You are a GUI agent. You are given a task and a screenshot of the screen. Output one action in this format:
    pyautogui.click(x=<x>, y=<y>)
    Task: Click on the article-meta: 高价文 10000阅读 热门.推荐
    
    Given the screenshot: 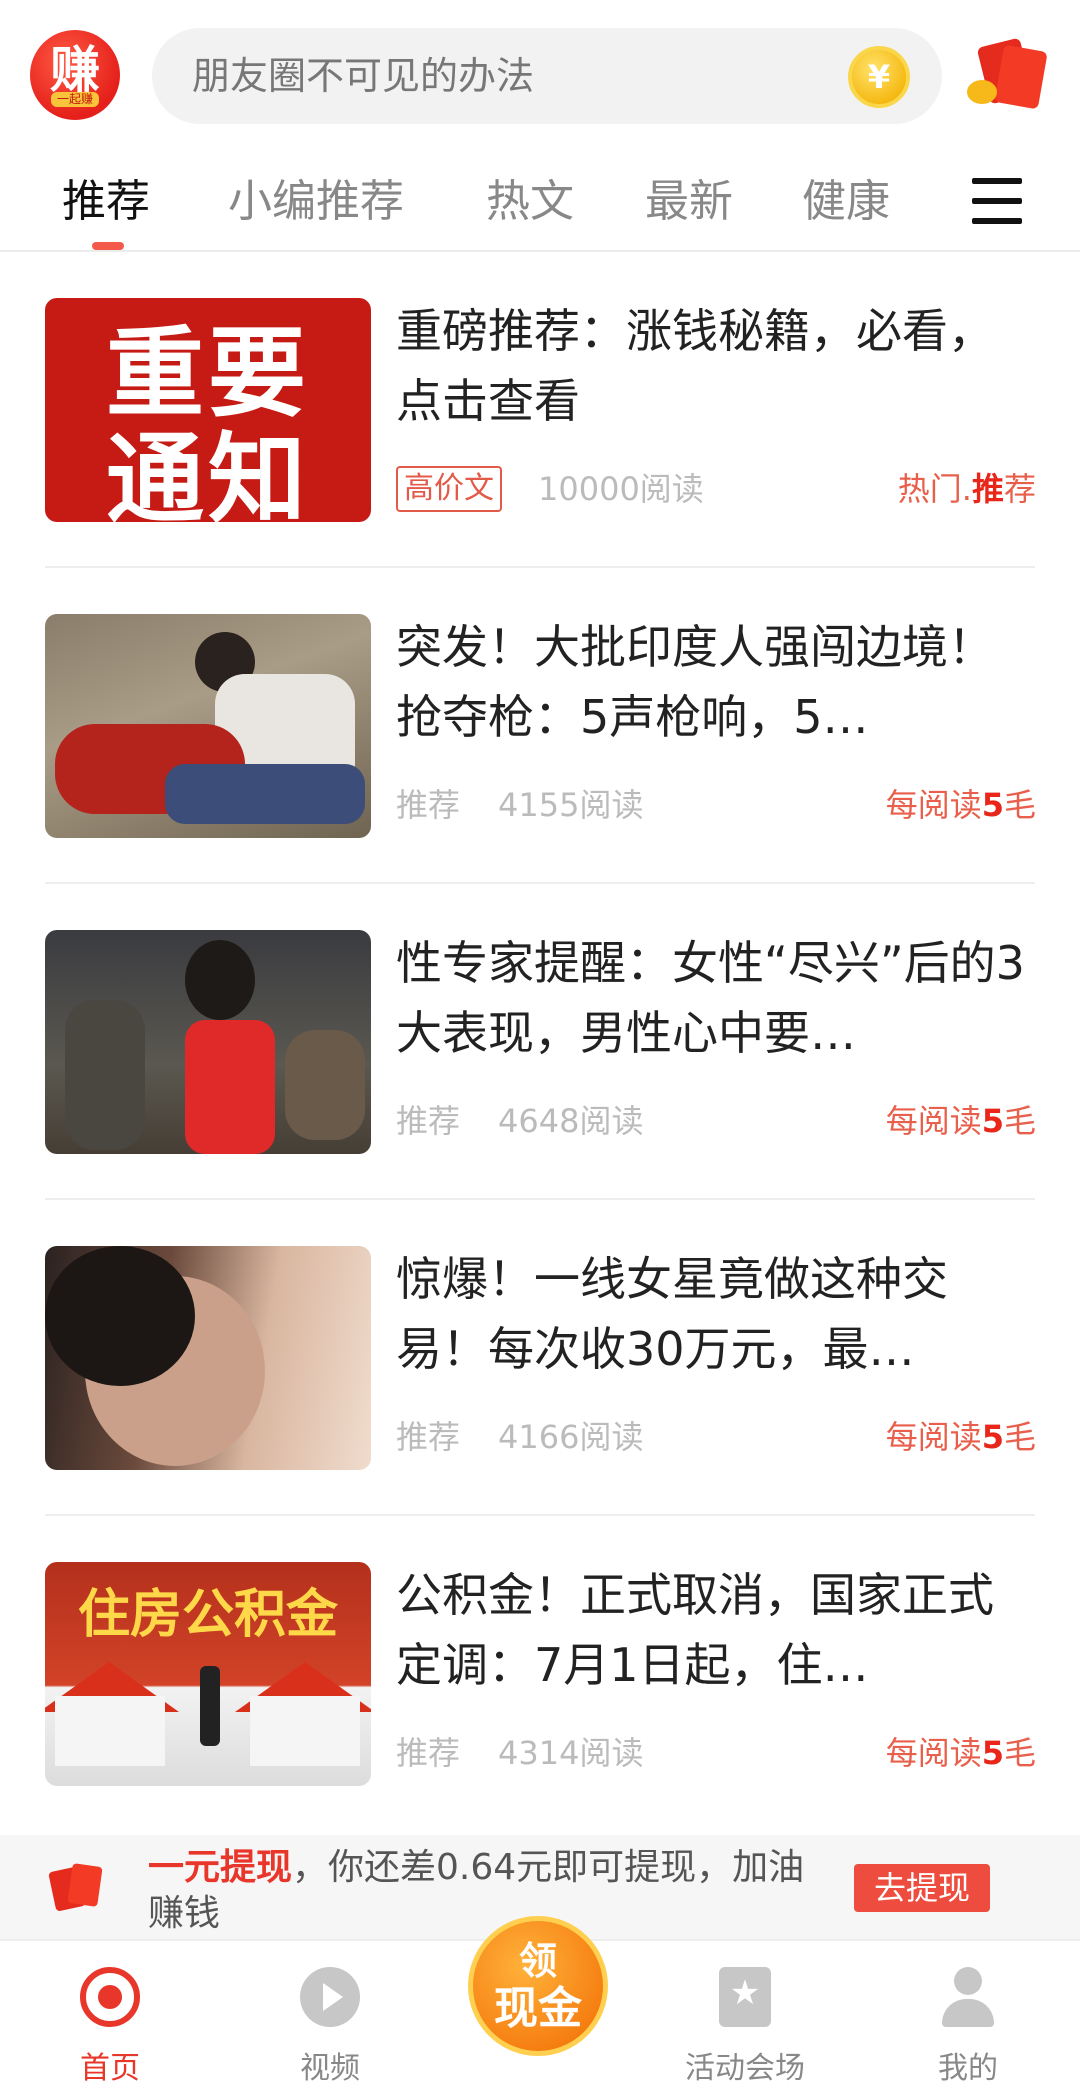 What is the action you would take?
    pyautogui.click(x=716, y=489)
    